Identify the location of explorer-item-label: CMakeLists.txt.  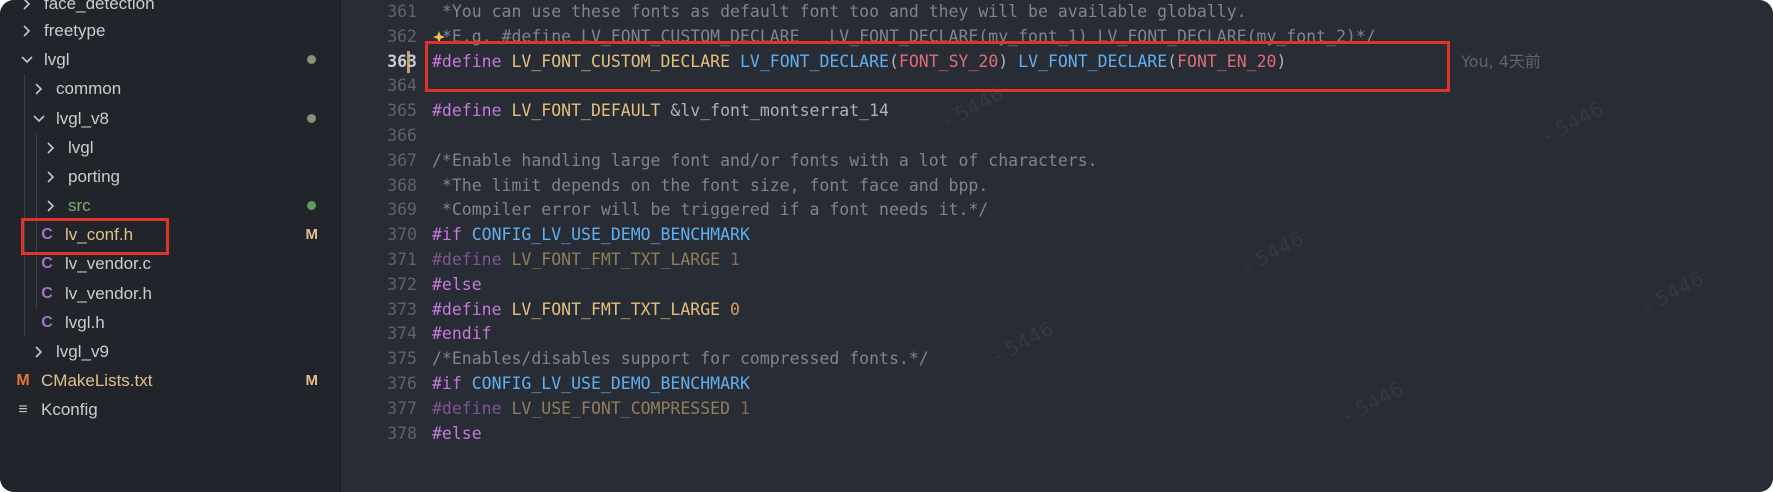
(97, 380).